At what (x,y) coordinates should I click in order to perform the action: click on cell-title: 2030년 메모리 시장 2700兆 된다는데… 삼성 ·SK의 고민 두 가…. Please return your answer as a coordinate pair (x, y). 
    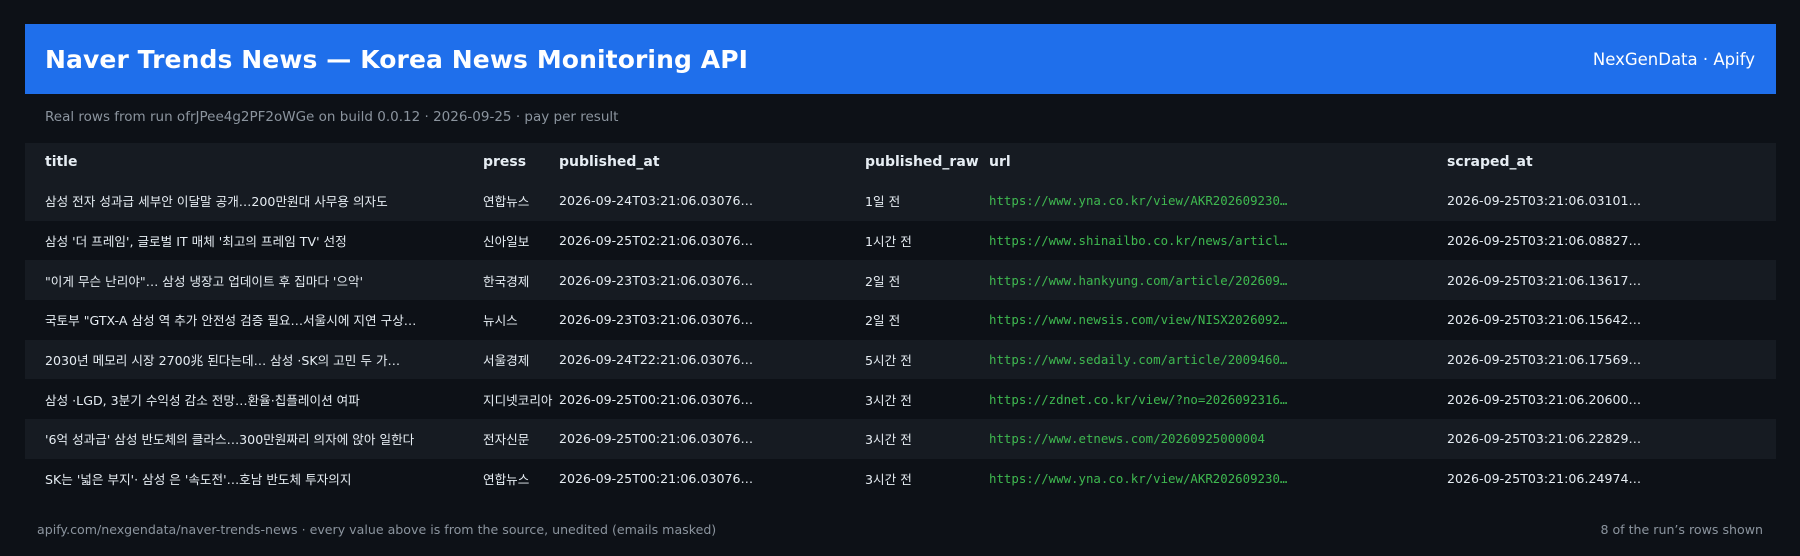
    Looking at the image, I should click on (223, 361).